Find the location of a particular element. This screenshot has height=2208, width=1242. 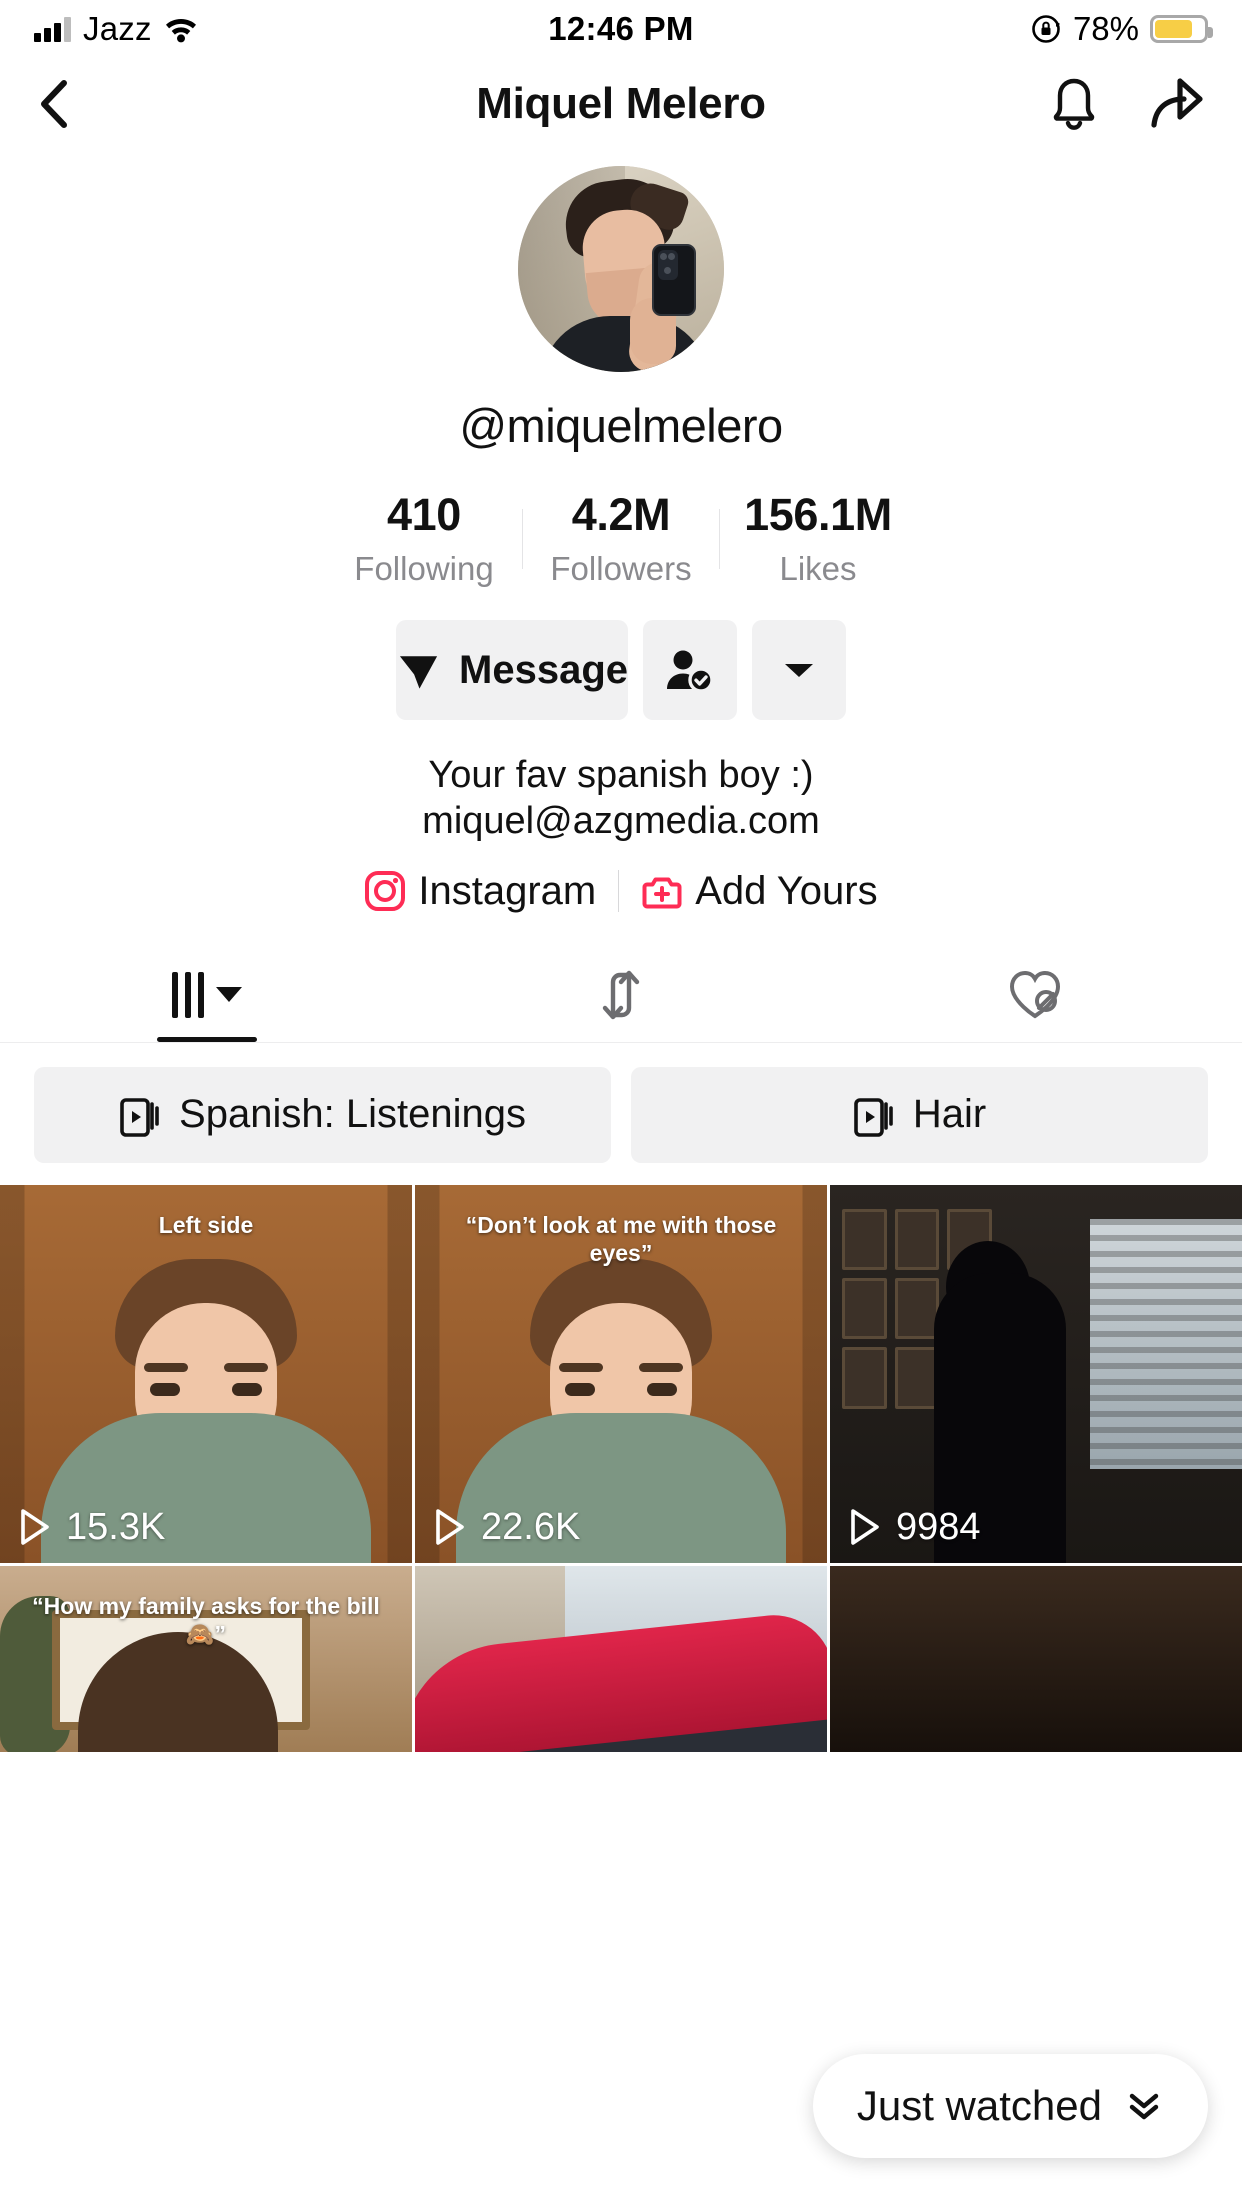

tab-active-underline is located at coordinates (207, 1039).